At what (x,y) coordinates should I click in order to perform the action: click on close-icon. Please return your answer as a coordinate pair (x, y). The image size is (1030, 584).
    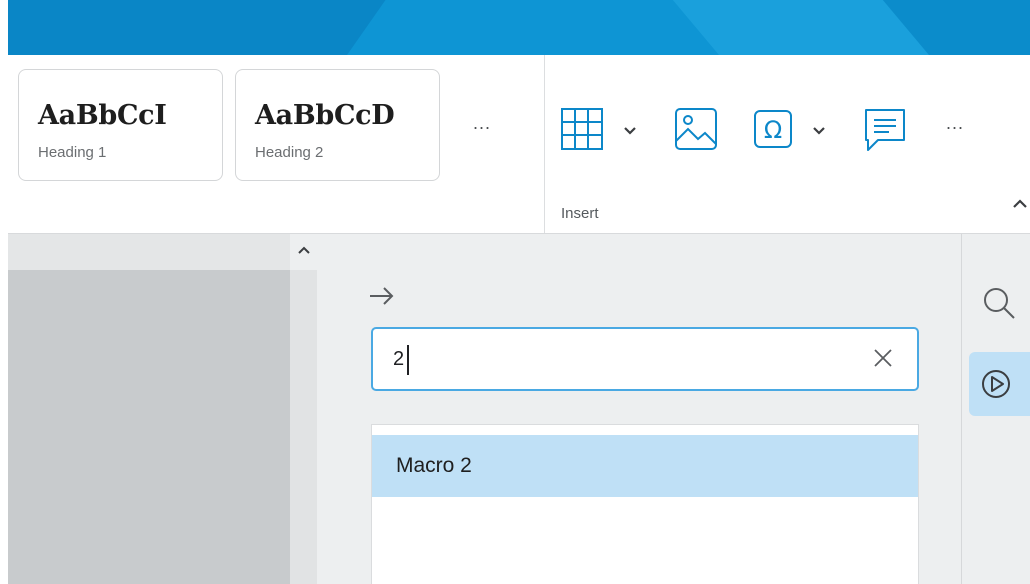
    Looking at the image, I should click on (883, 360).